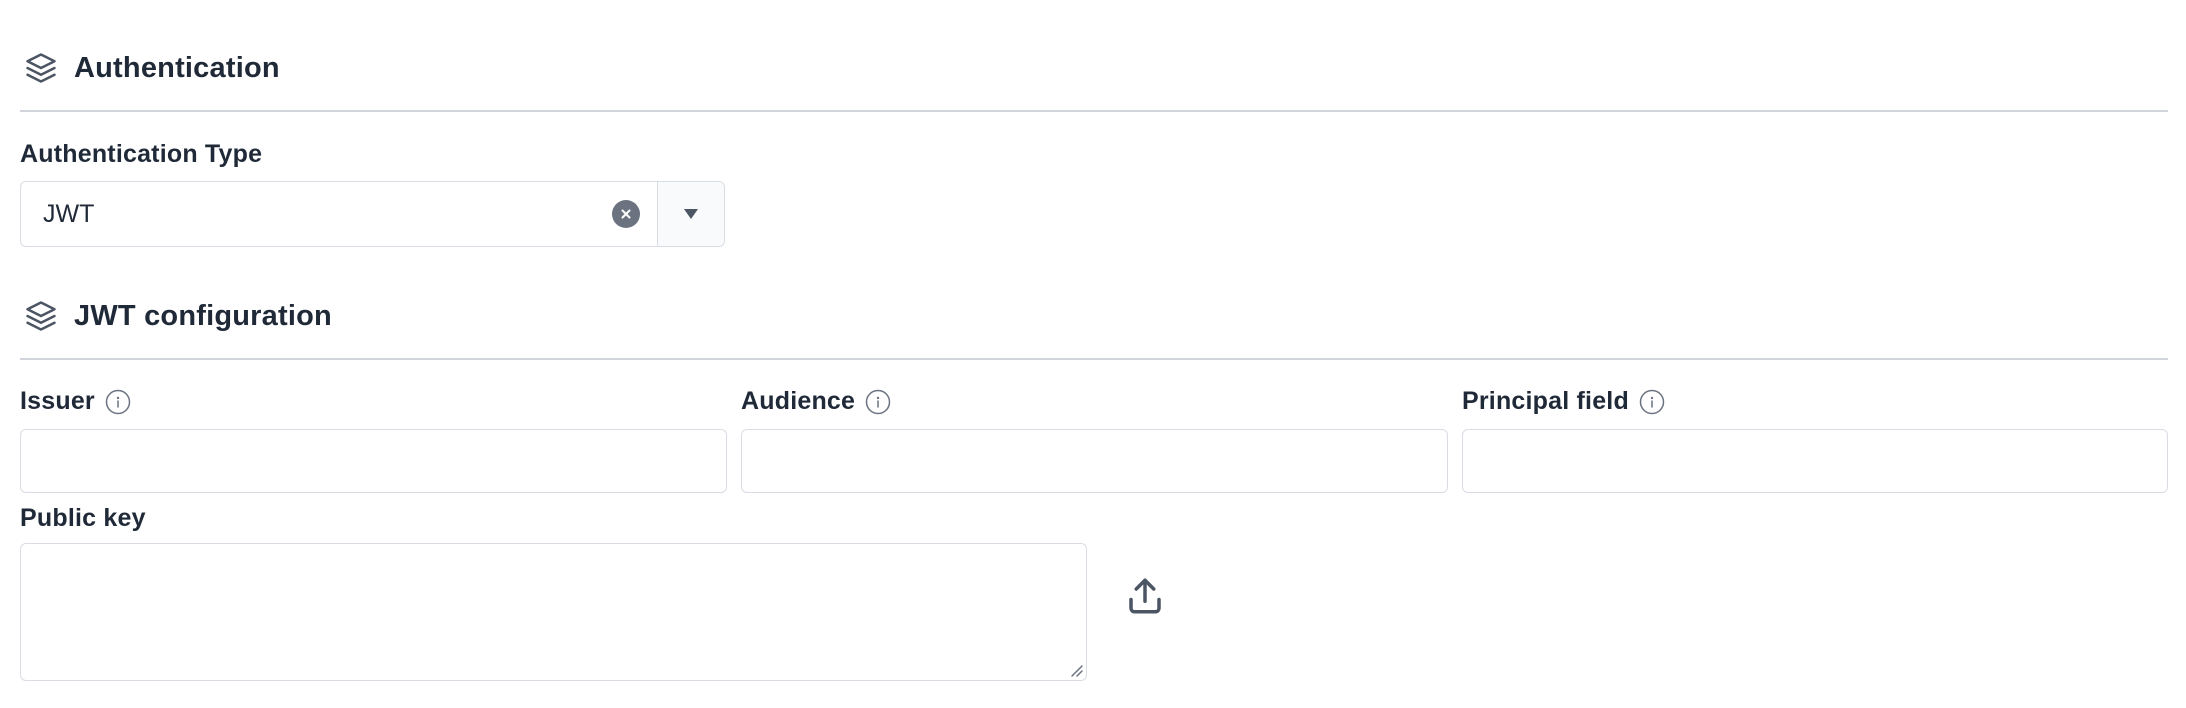  Describe the element at coordinates (1145, 596) in the screenshot. I see `upload-icon` at that location.